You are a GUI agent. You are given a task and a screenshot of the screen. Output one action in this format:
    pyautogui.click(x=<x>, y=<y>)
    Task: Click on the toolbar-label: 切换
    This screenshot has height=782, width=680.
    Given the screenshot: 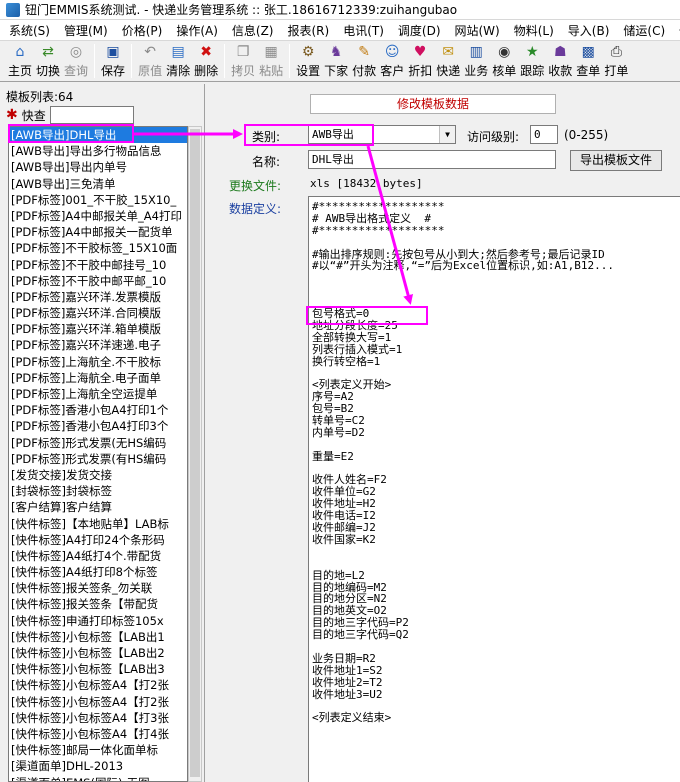 What is the action you would take?
    pyautogui.click(x=48, y=71)
    